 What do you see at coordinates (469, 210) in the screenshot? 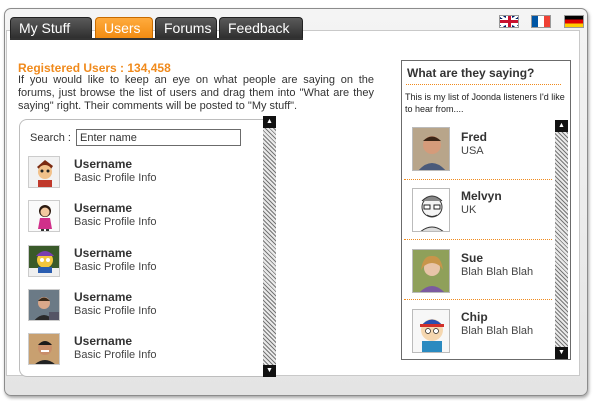
I see `listener-location: UK` at bounding box center [469, 210].